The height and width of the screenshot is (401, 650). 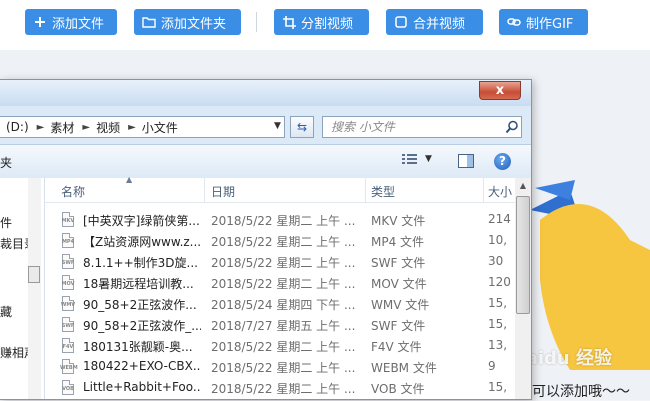 I want to click on search-box, so click(x=422, y=127).